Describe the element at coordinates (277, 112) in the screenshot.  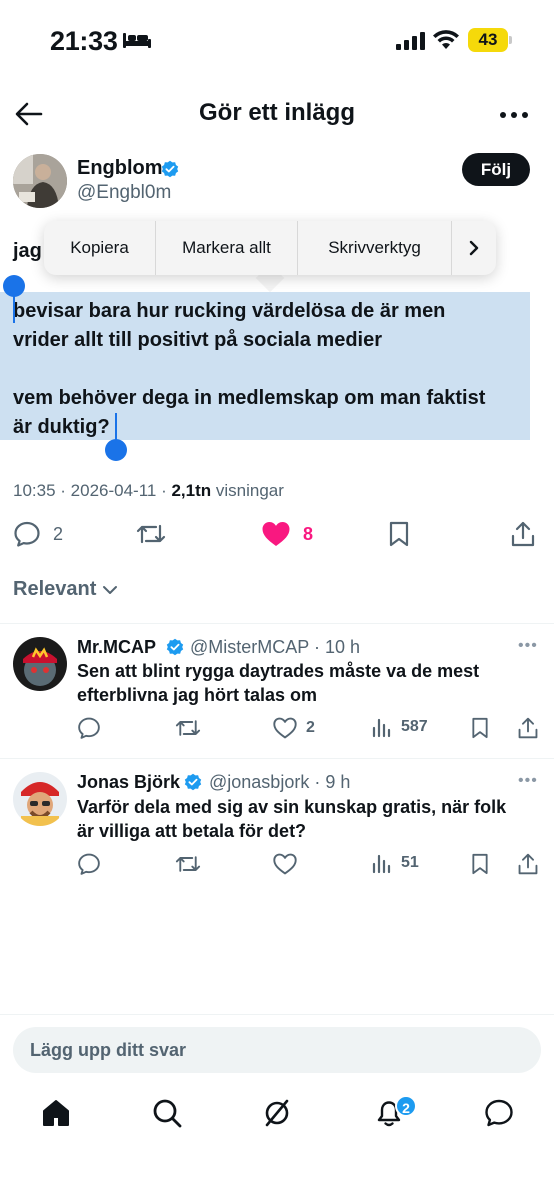
I see `page-title: Gör ett inlägg` at that location.